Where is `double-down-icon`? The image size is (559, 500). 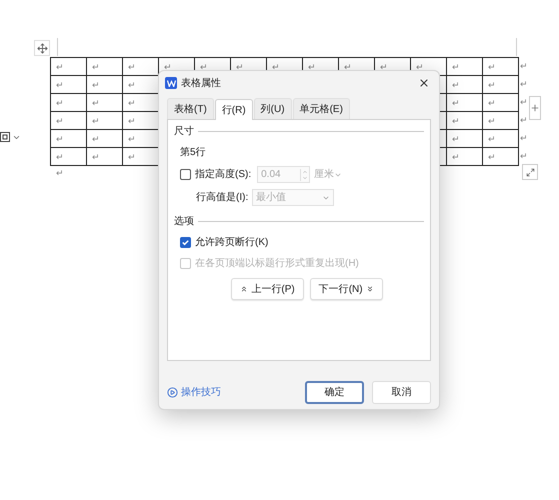 double-down-icon is located at coordinates (370, 289).